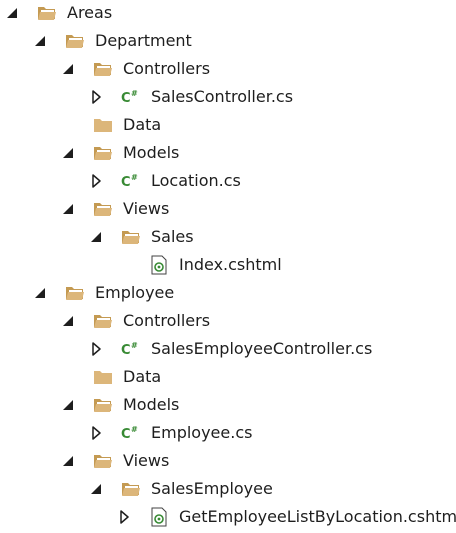 The image size is (456, 533). I want to click on tree-item: Sales, so click(228, 237).